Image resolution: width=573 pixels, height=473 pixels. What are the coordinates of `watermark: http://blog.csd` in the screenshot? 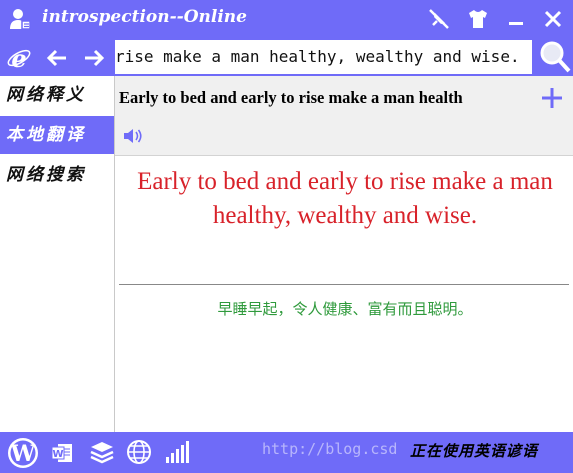 It's located at (330, 449).